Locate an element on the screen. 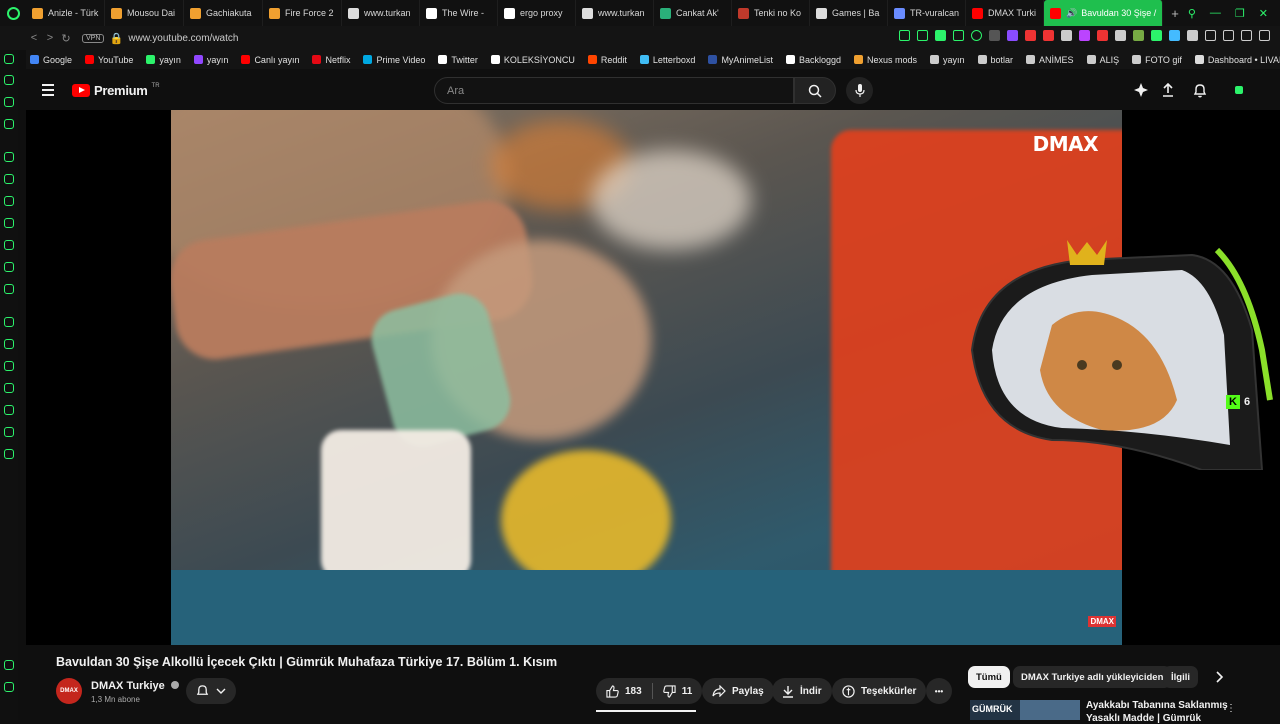 The height and width of the screenshot is (724, 1280). bookmark-item: Reddit is located at coordinates (607, 60).